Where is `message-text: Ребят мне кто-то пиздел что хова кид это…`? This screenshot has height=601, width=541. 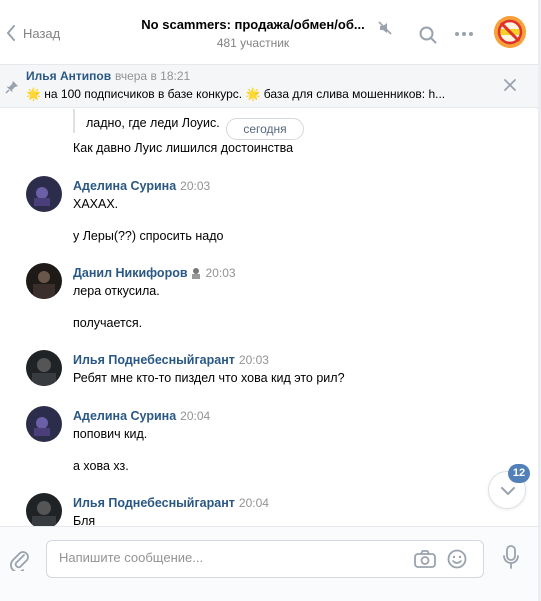
message-text: Ребят мне кто-то пиздел что хова кид это… is located at coordinates (209, 378).